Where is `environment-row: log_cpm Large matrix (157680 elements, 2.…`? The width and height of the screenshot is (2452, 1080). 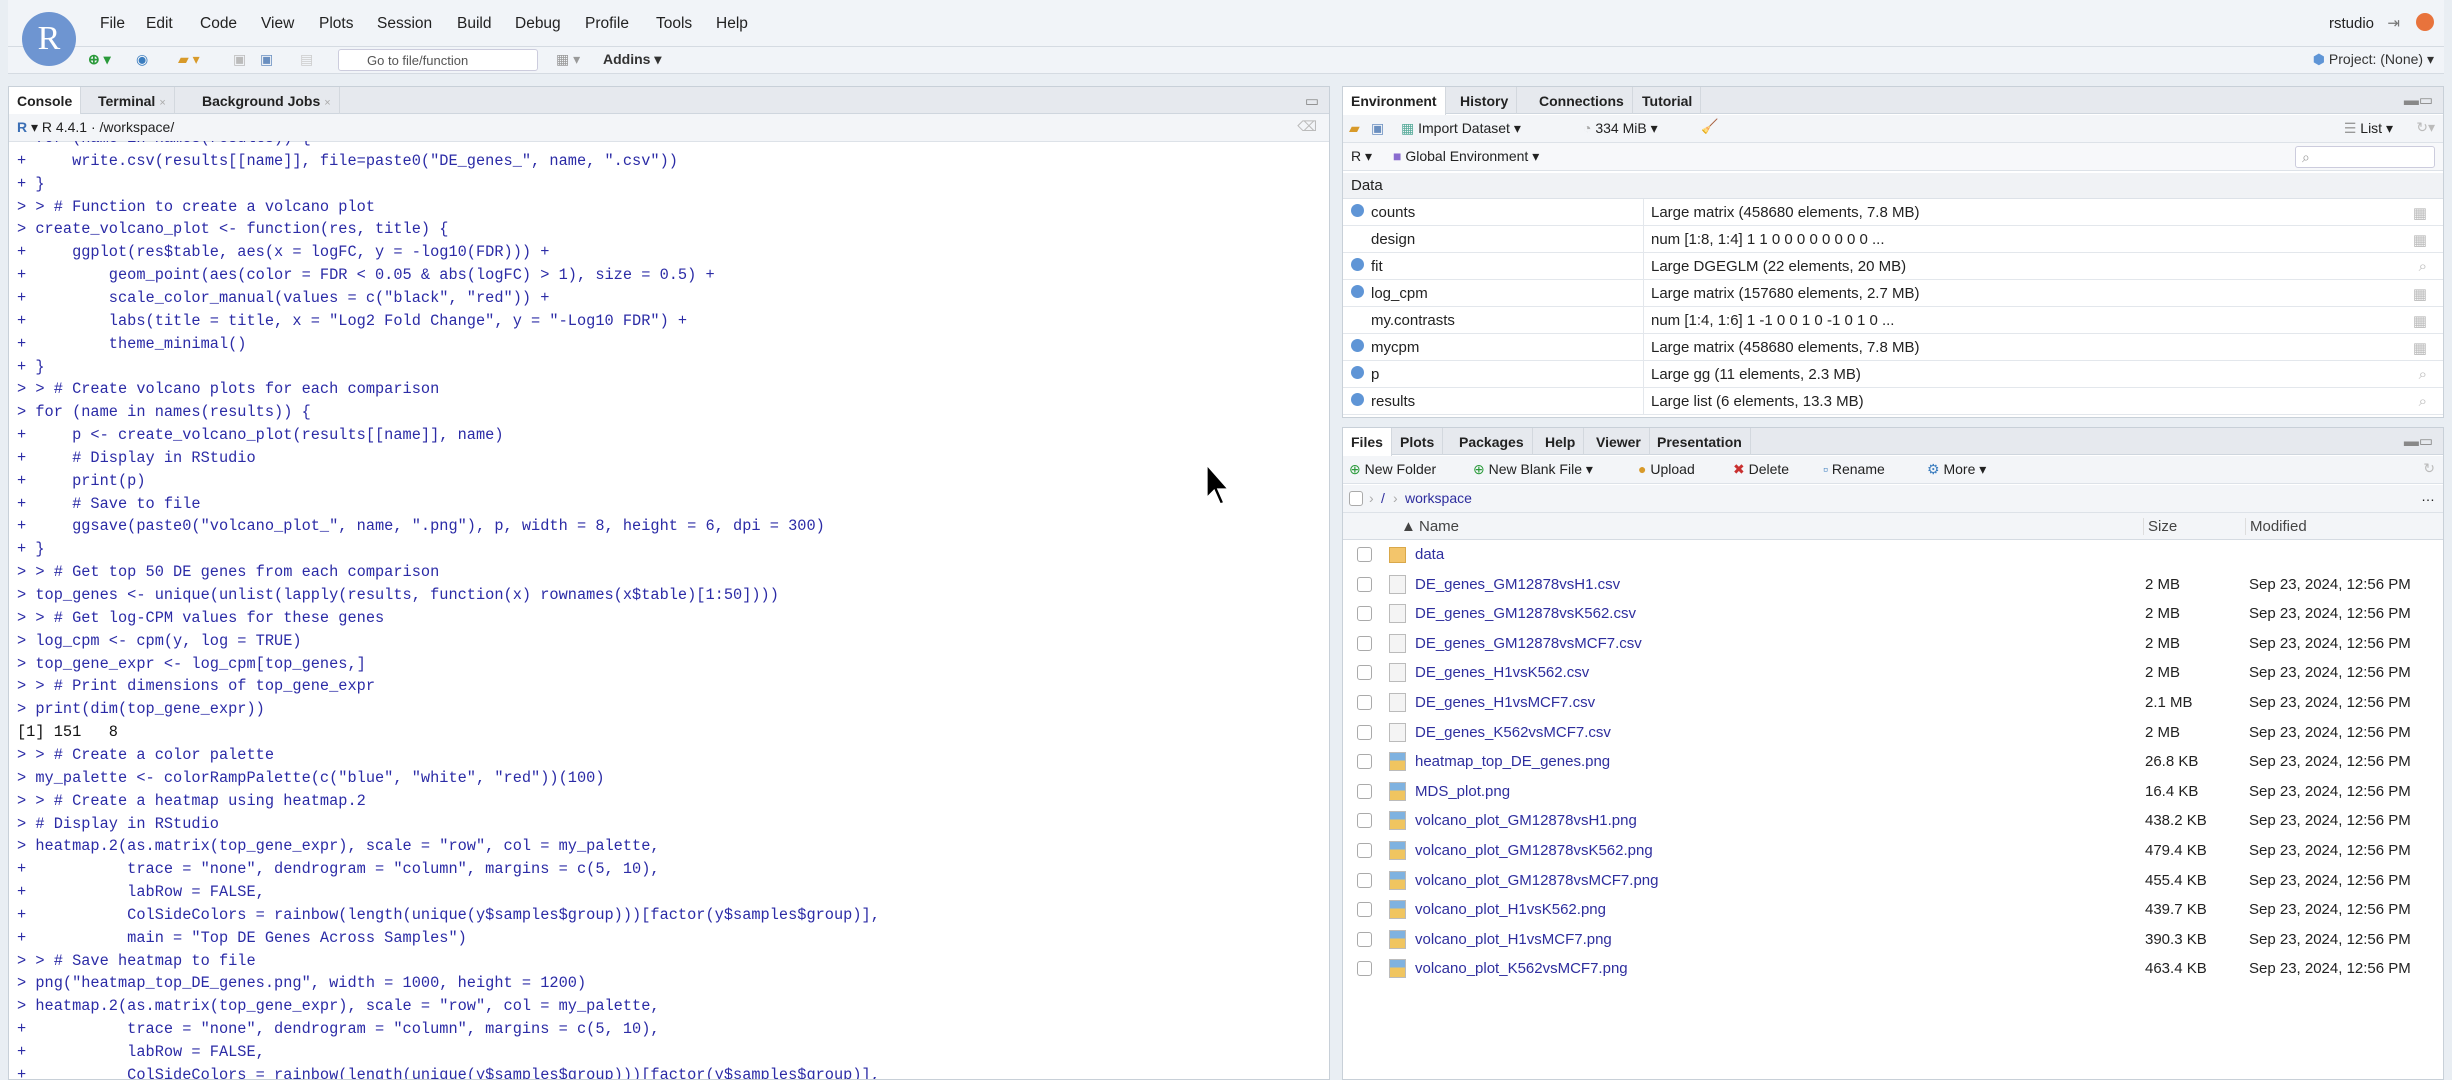 environment-row: log_cpm Large matrix (157680 elements, 2.… is located at coordinates (1893, 293).